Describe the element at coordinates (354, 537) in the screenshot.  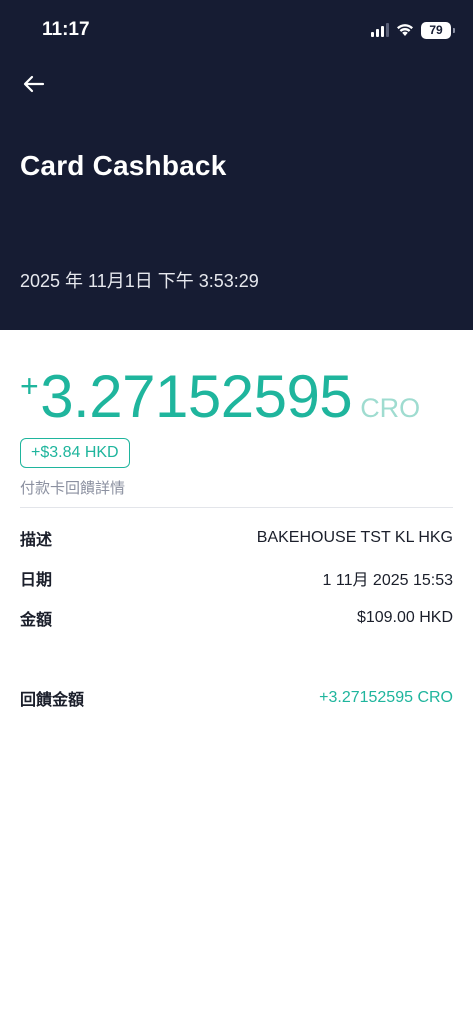
I see `detail-value: BAKEHOUSE TST KL HKG` at that location.